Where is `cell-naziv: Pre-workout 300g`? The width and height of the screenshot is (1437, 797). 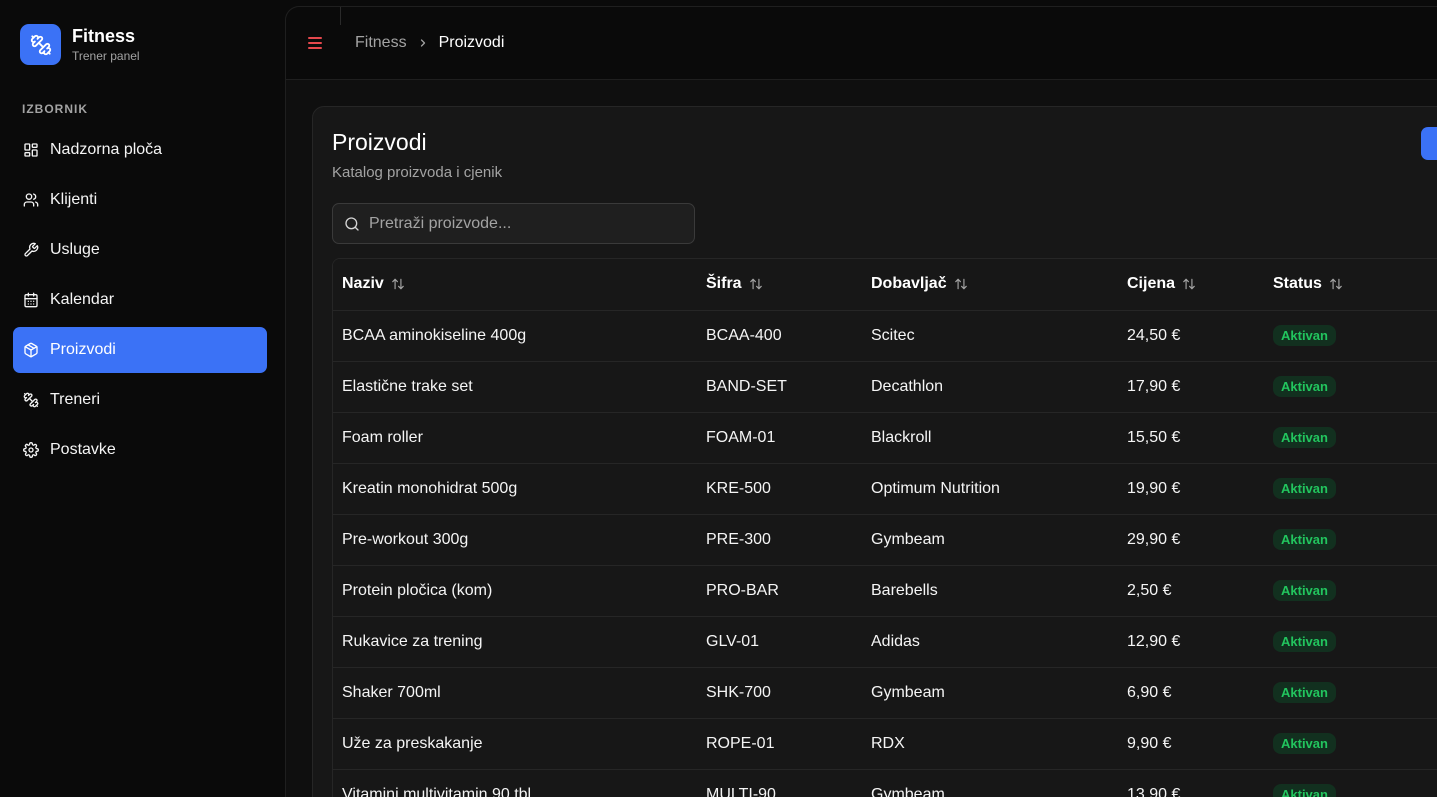
cell-naziv: Pre-workout 300g is located at coordinates (515, 540).